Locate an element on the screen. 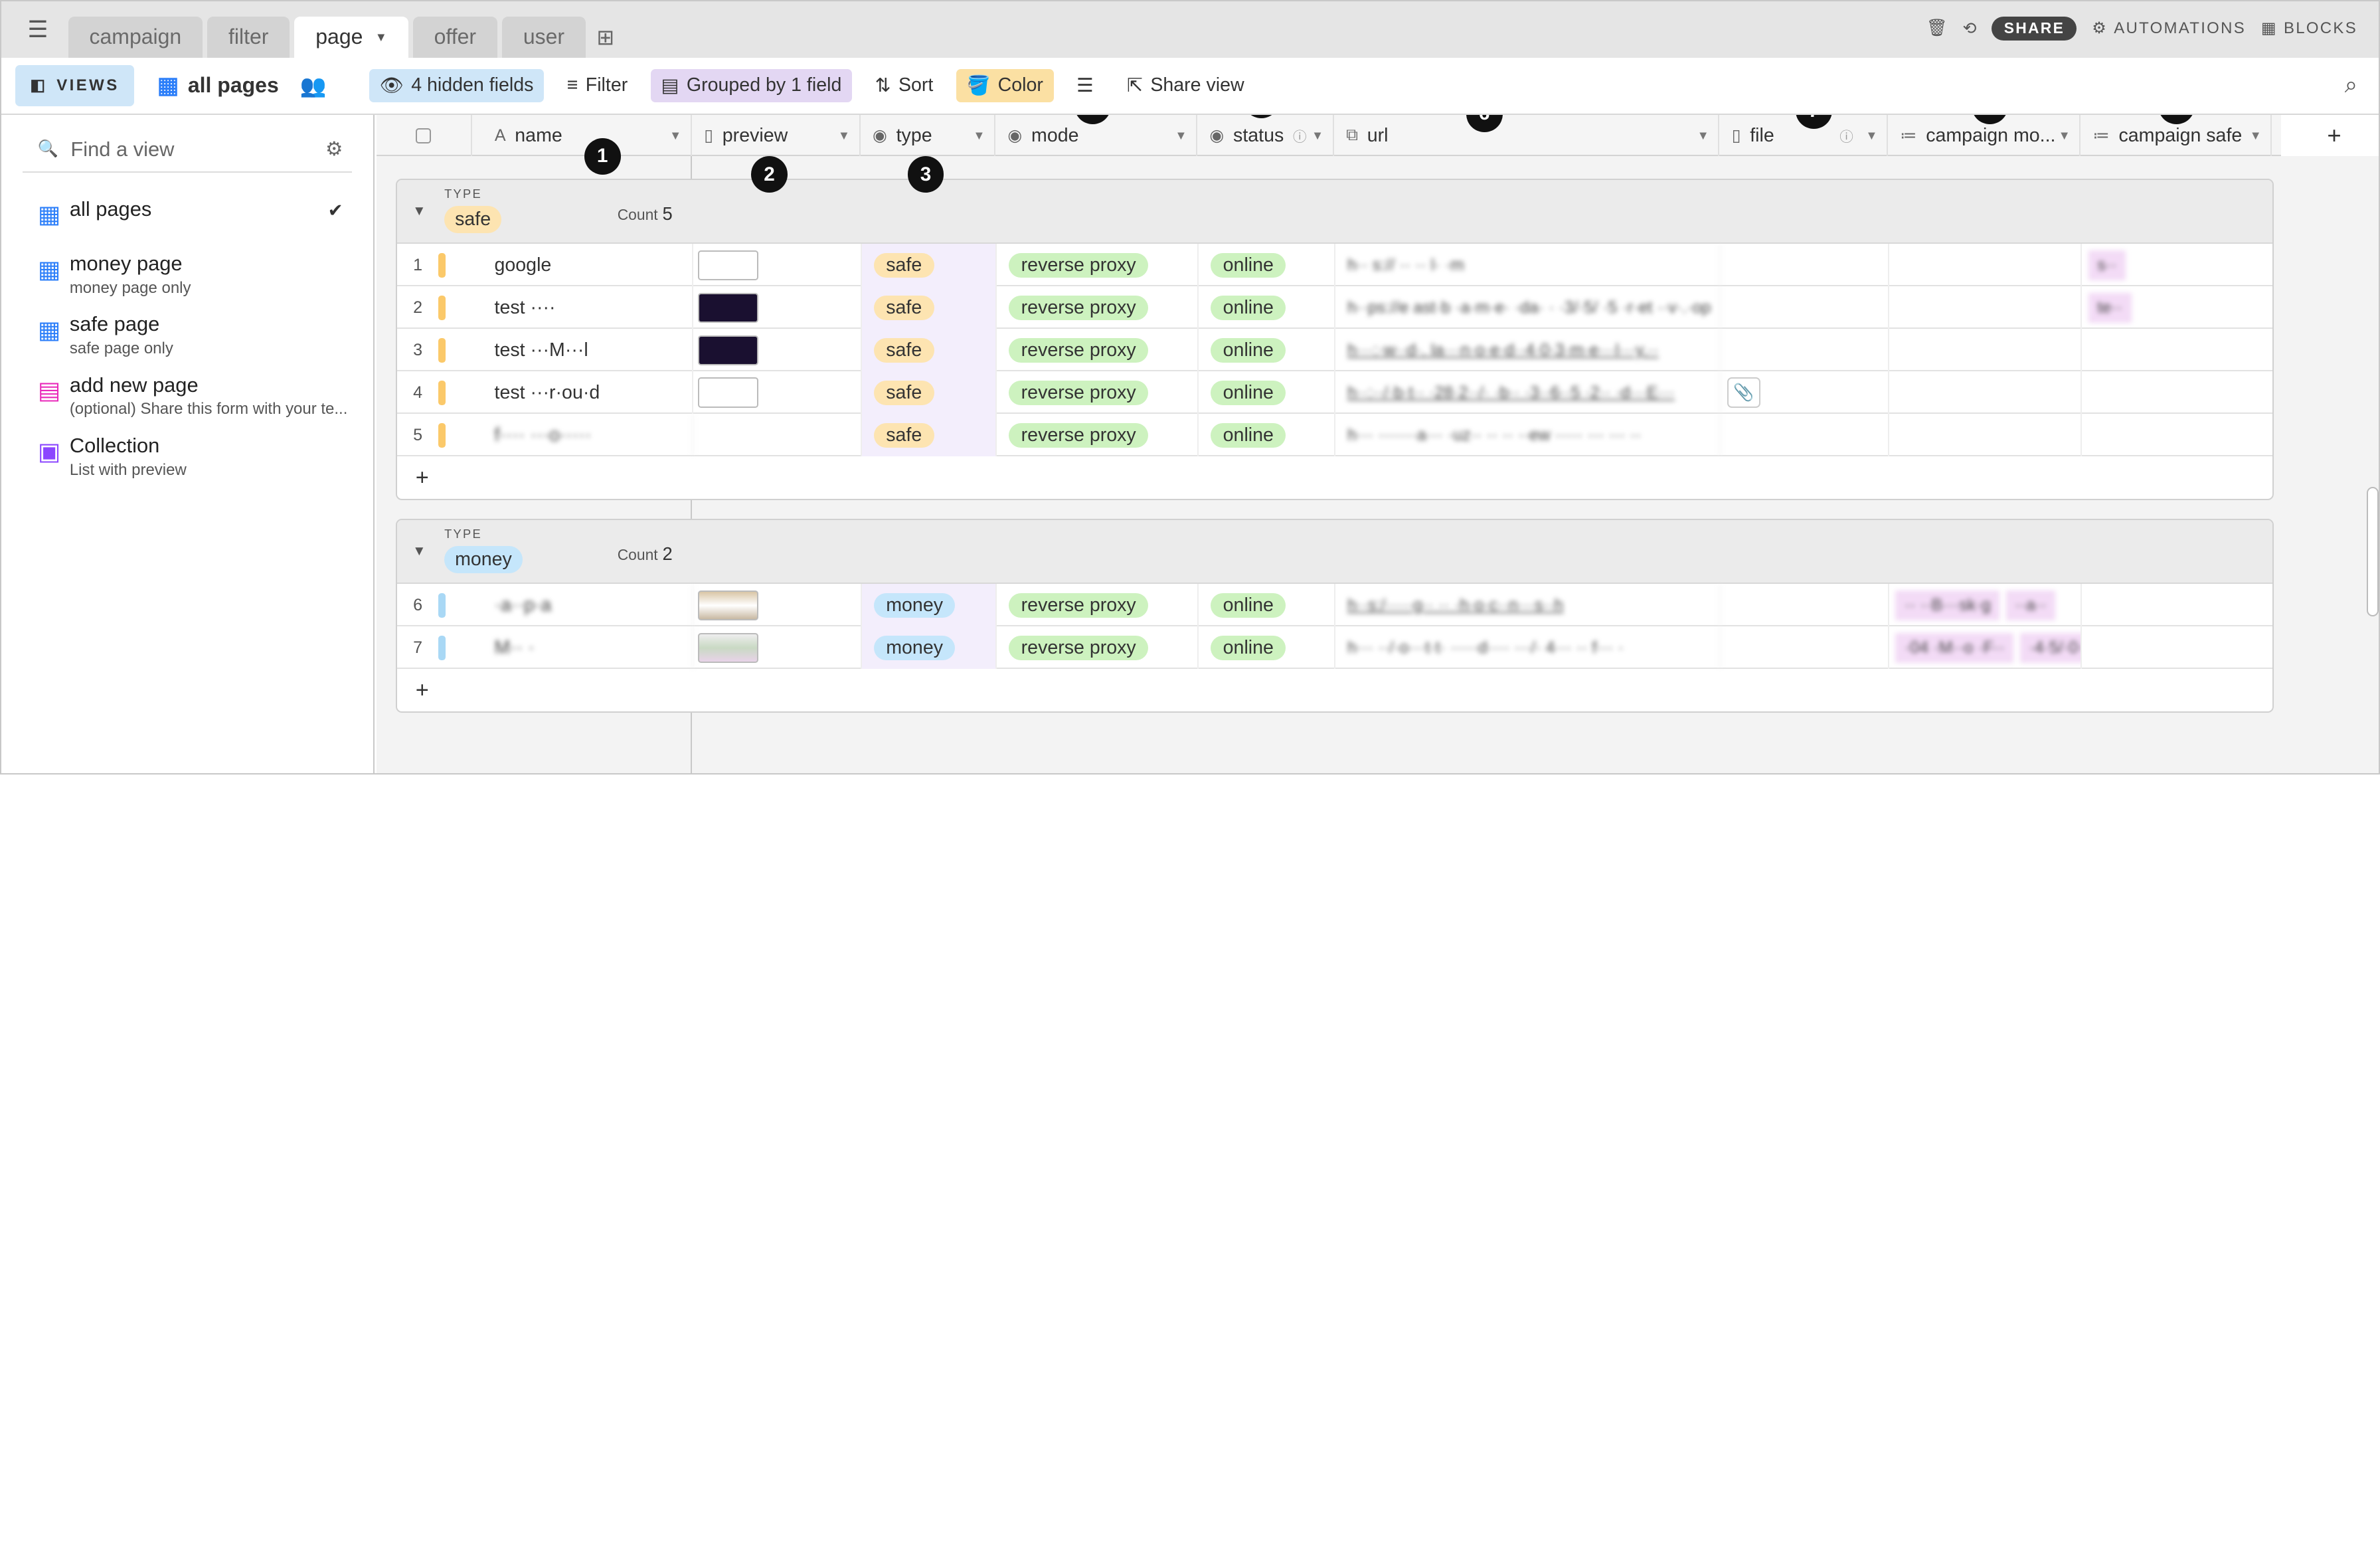 The height and width of the screenshot is (1549, 2380). filter-button: ≡ Filter is located at coordinates (597, 85).